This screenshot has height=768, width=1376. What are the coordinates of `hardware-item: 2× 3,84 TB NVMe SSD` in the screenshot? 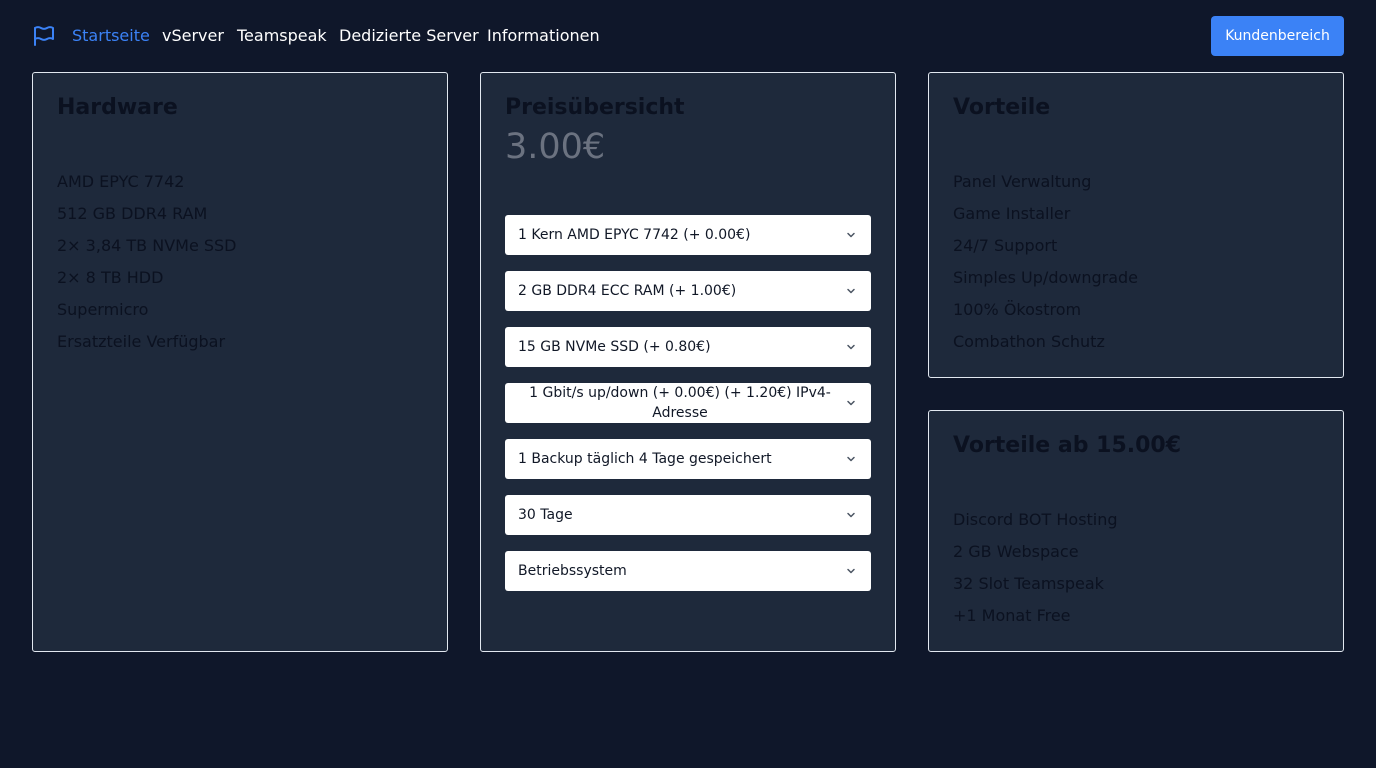 It's located at (147, 245).